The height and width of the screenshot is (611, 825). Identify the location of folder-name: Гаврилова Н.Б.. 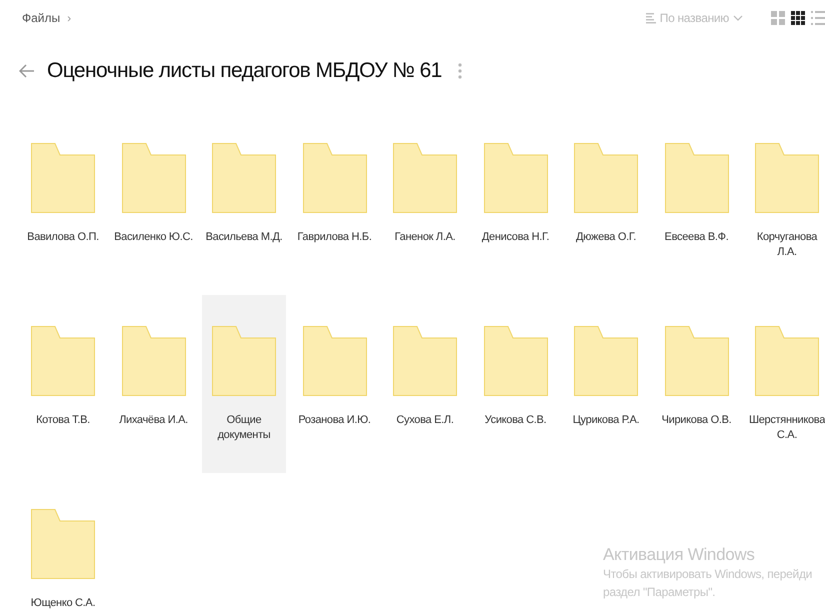
(334, 237).